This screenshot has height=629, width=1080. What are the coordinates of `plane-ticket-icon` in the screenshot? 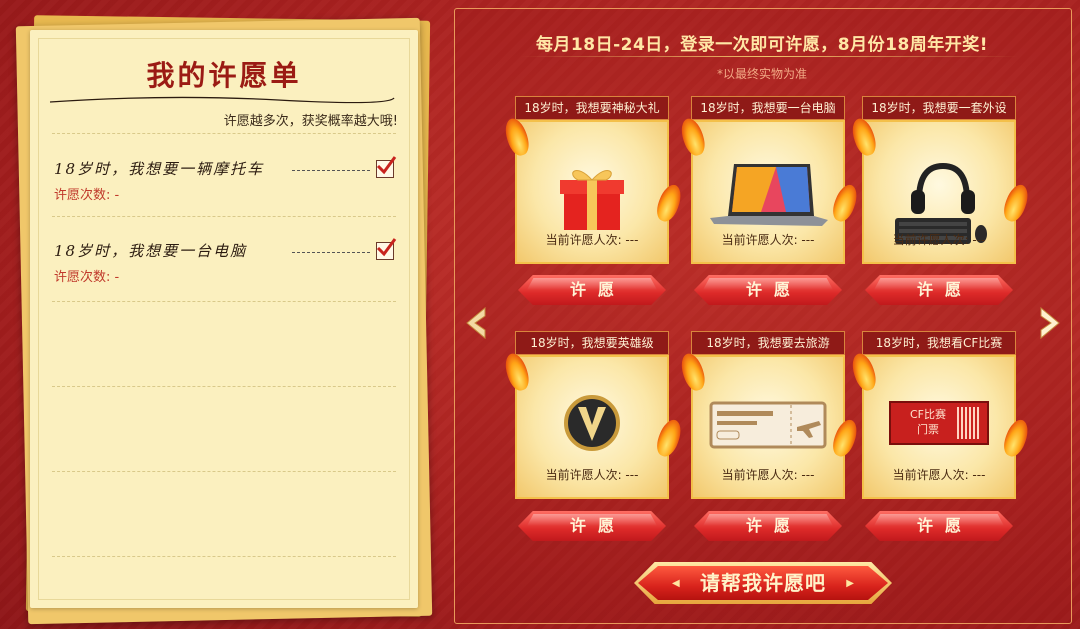 It's located at (768, 425).